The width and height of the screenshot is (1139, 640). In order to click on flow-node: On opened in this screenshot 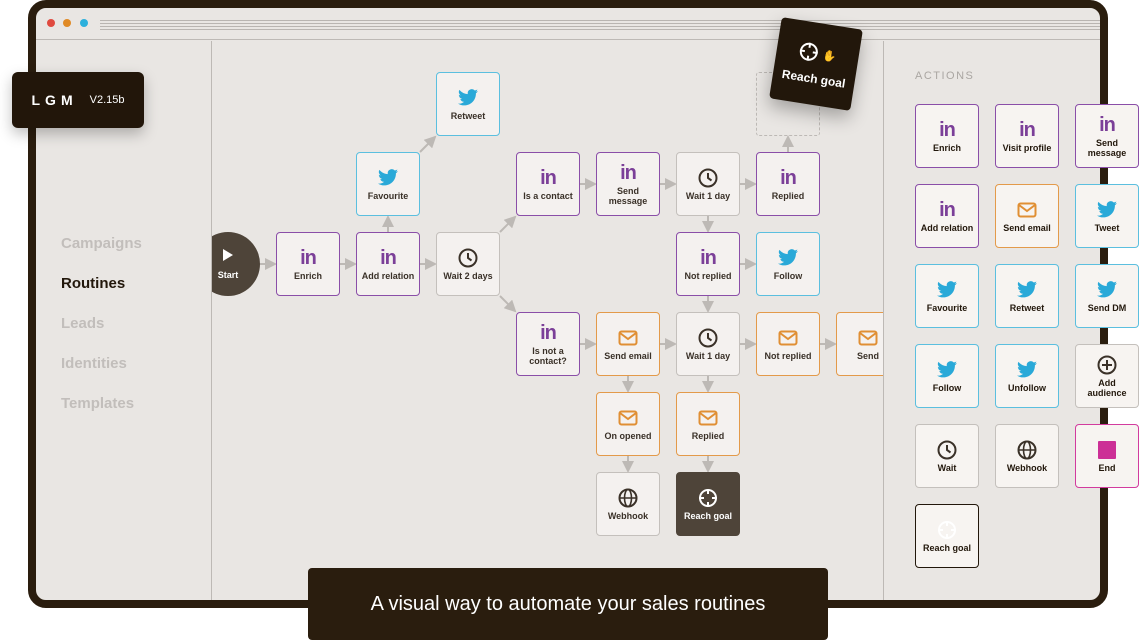, I will do `click(628, 424)`.